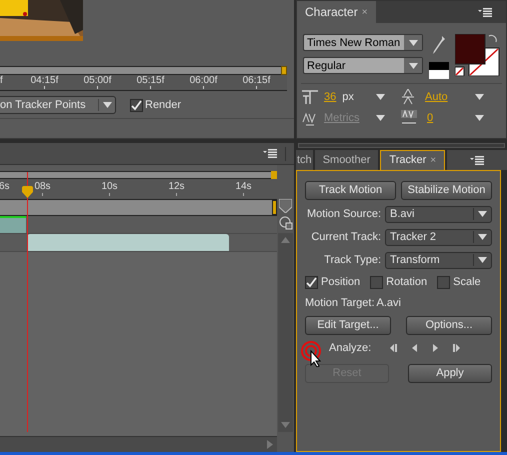  What do you see at coordinates (138, 444) in the screenshot?
I see `horizontal-scrollbar` at bounding box center [138, 444].